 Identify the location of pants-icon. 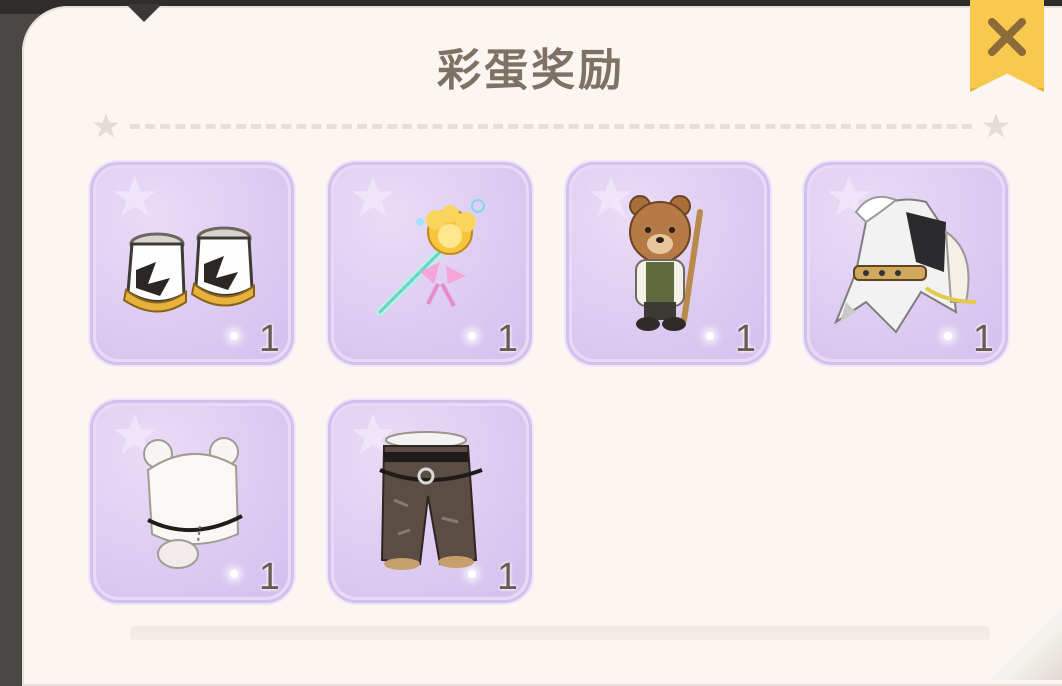
(431, 500).